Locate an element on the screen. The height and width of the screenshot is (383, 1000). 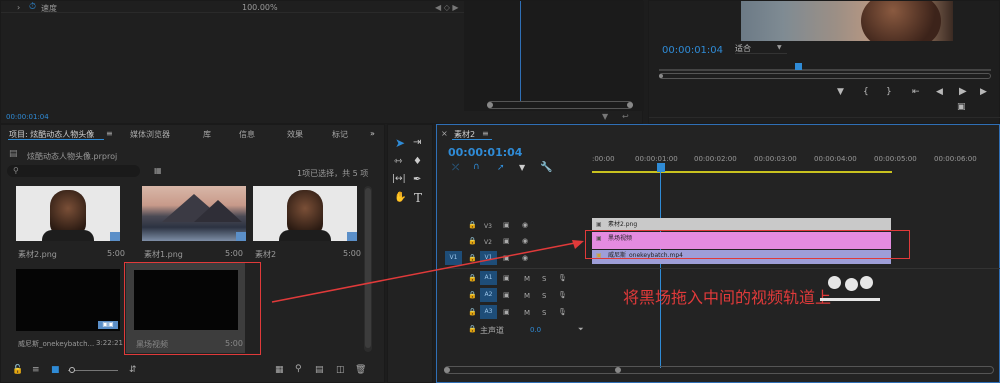
export-frame-icon: ▣ is located at coordinates (961, 107).